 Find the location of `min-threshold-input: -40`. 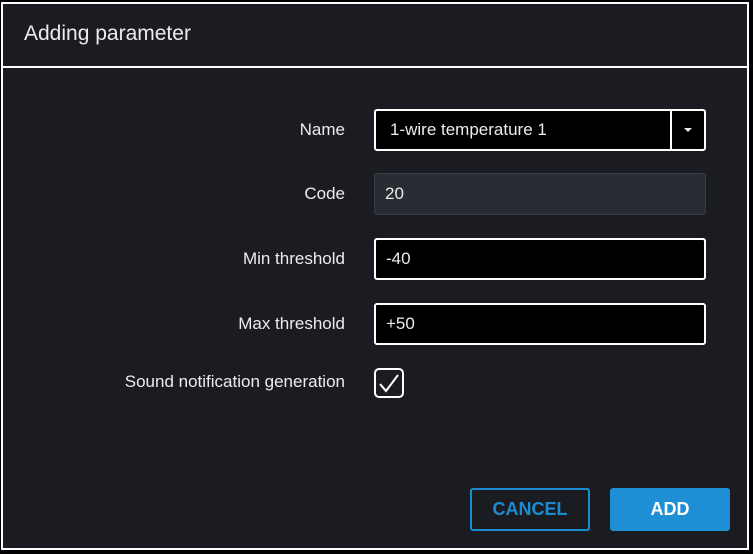

min-threshold-input: -40 is located at coordinates (540, 259).